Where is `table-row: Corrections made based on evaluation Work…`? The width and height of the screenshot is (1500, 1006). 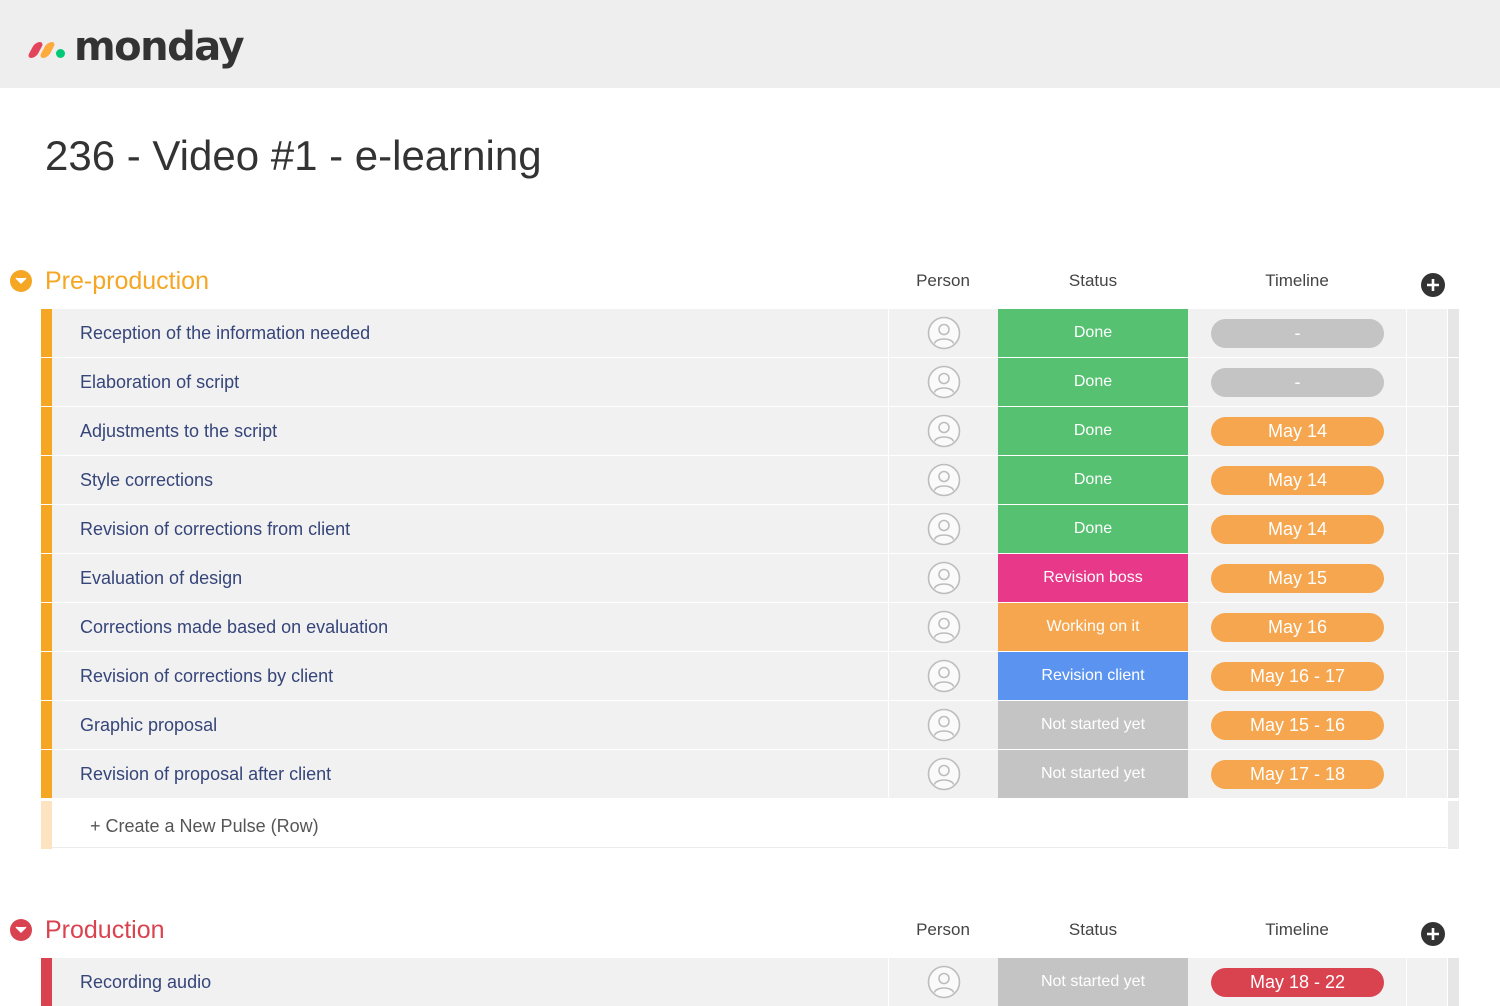
table-row: Corrections made based on evaluation Work… is located at coordinates (750, 627).